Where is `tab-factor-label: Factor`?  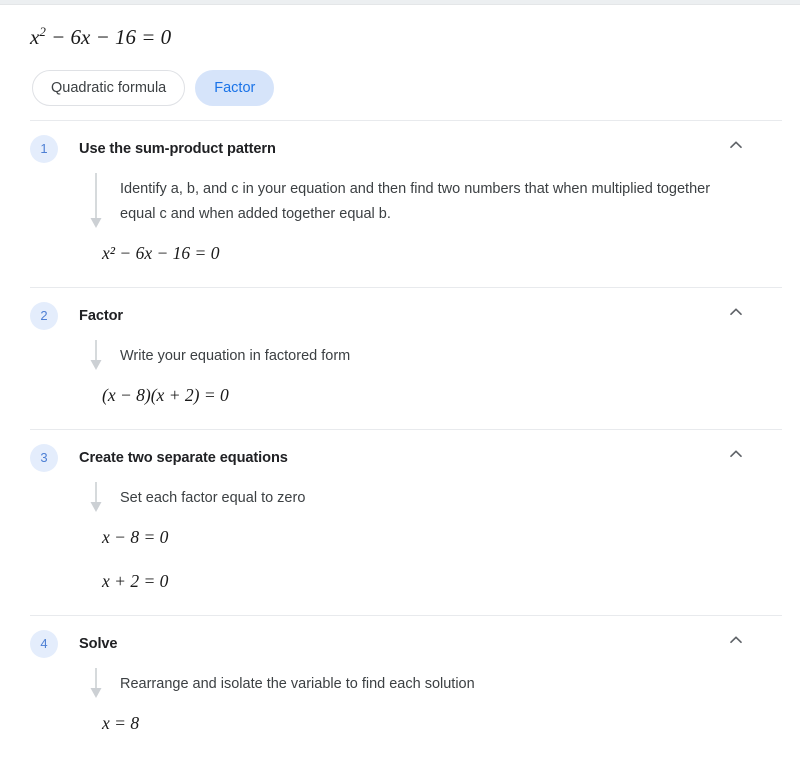
tab-factor-label: Factor is located at coordinates (235, 88).